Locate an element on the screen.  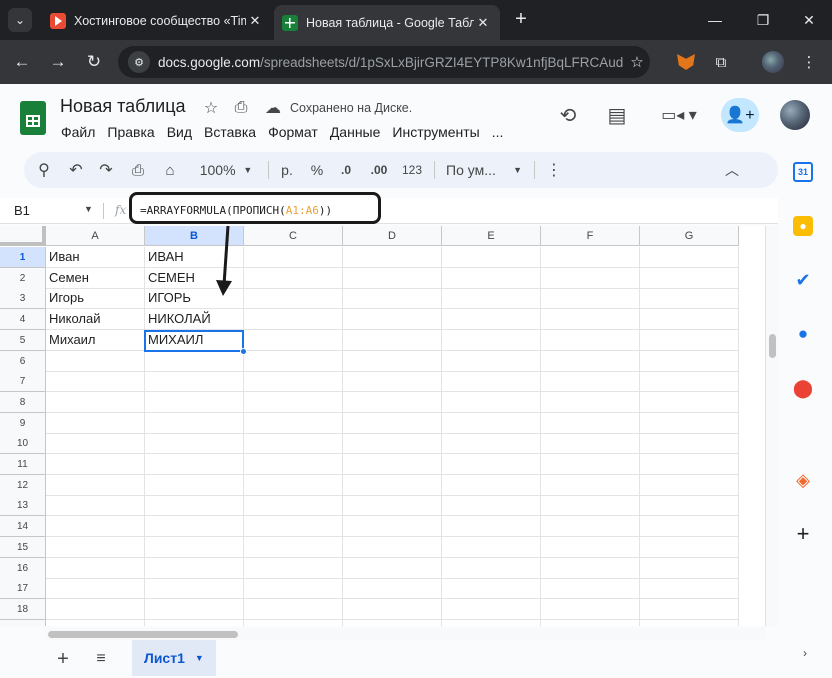
cell-d3 is located at coordinates (392, 298).